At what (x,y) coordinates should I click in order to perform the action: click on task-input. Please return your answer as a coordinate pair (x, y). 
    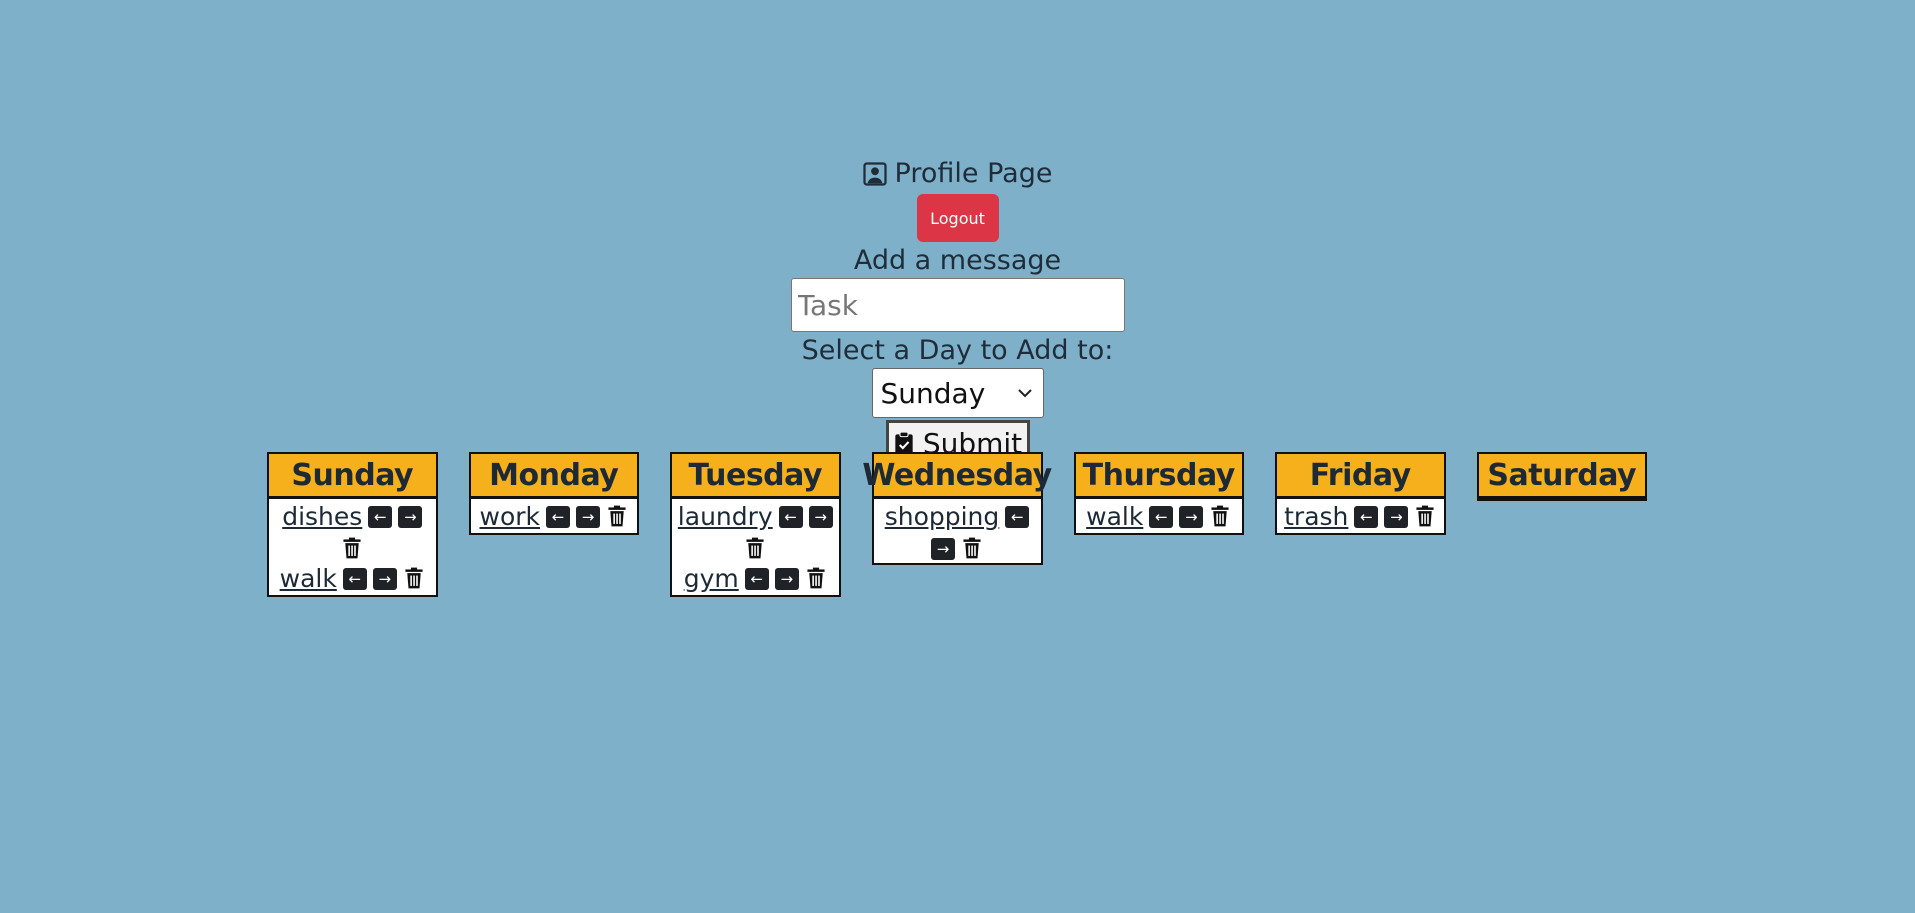
    Looking at the image, I should click on (957, 305).